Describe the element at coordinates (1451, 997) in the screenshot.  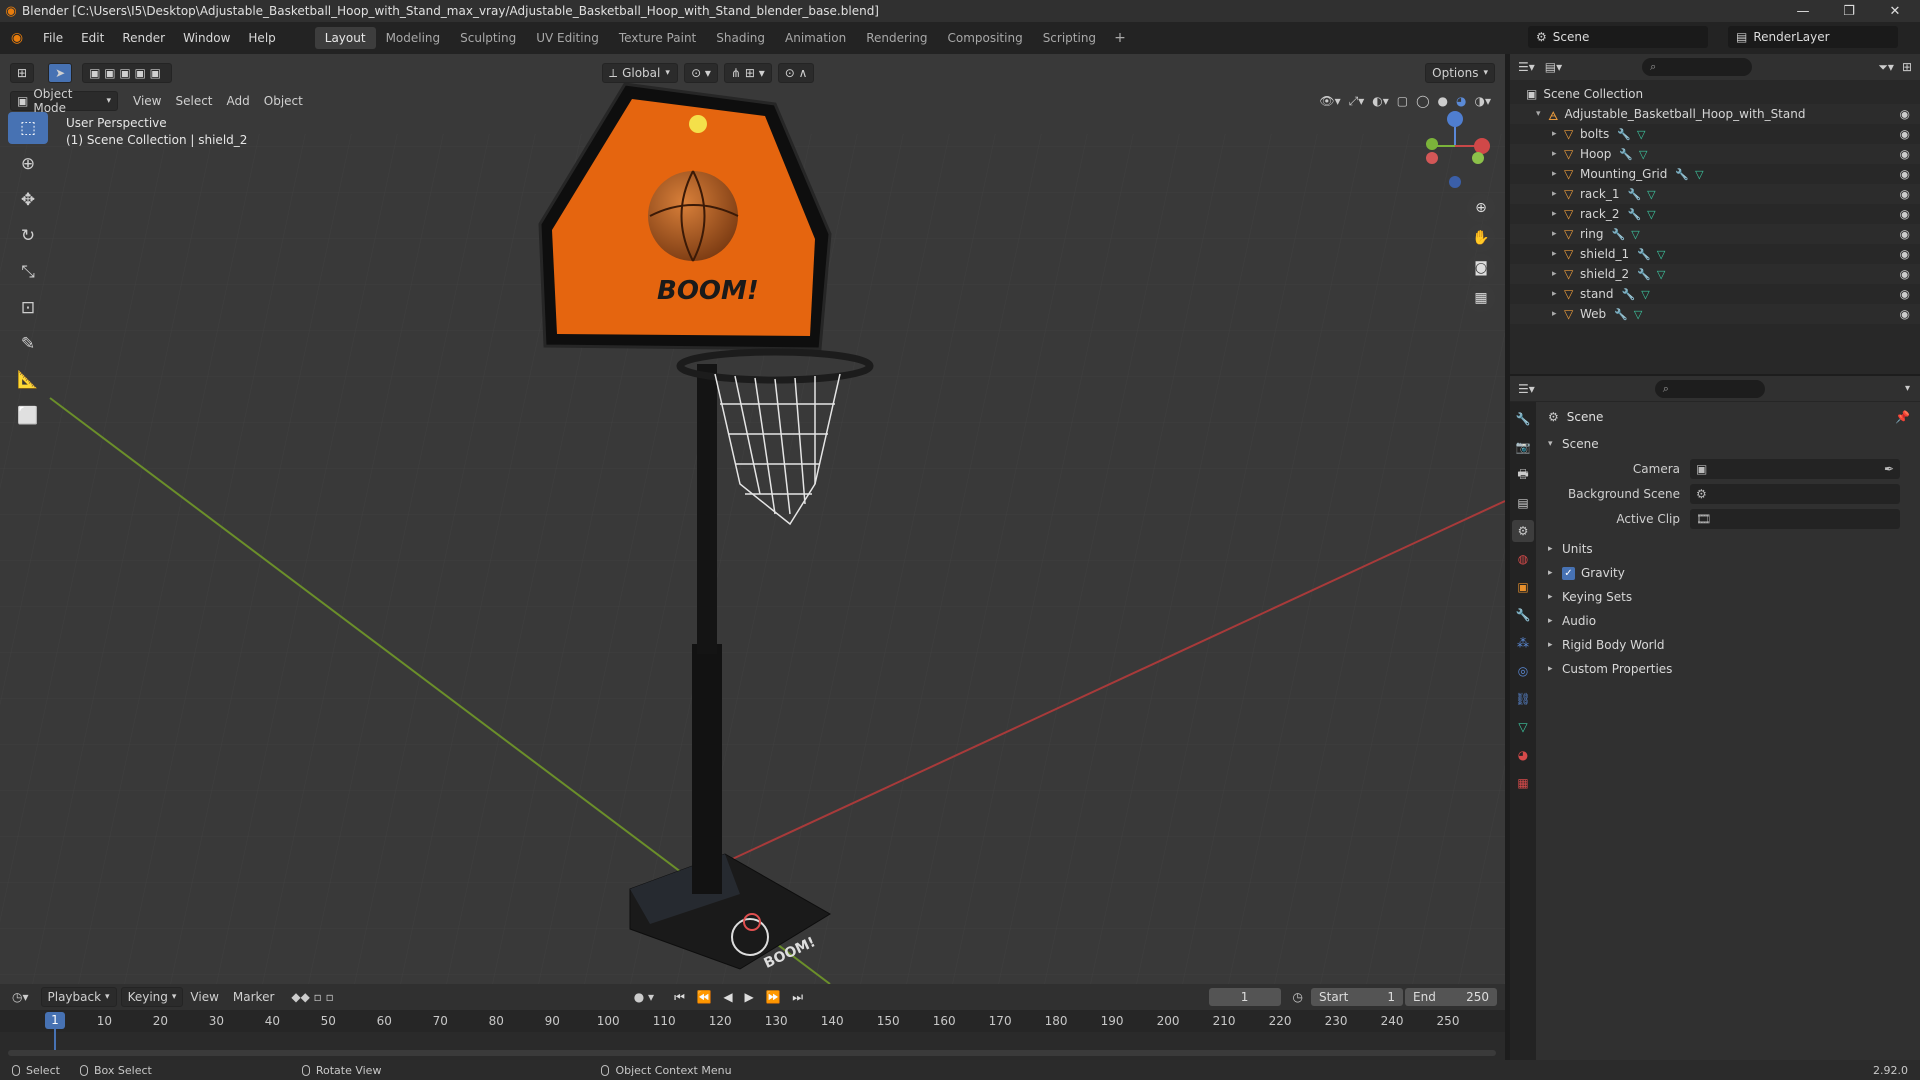
I see `end-frame-field: End 250` at that location.